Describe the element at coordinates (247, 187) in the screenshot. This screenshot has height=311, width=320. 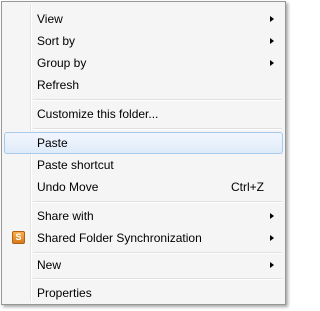
I see `keyboard-shortcut: Ctrl+Z` at that location.